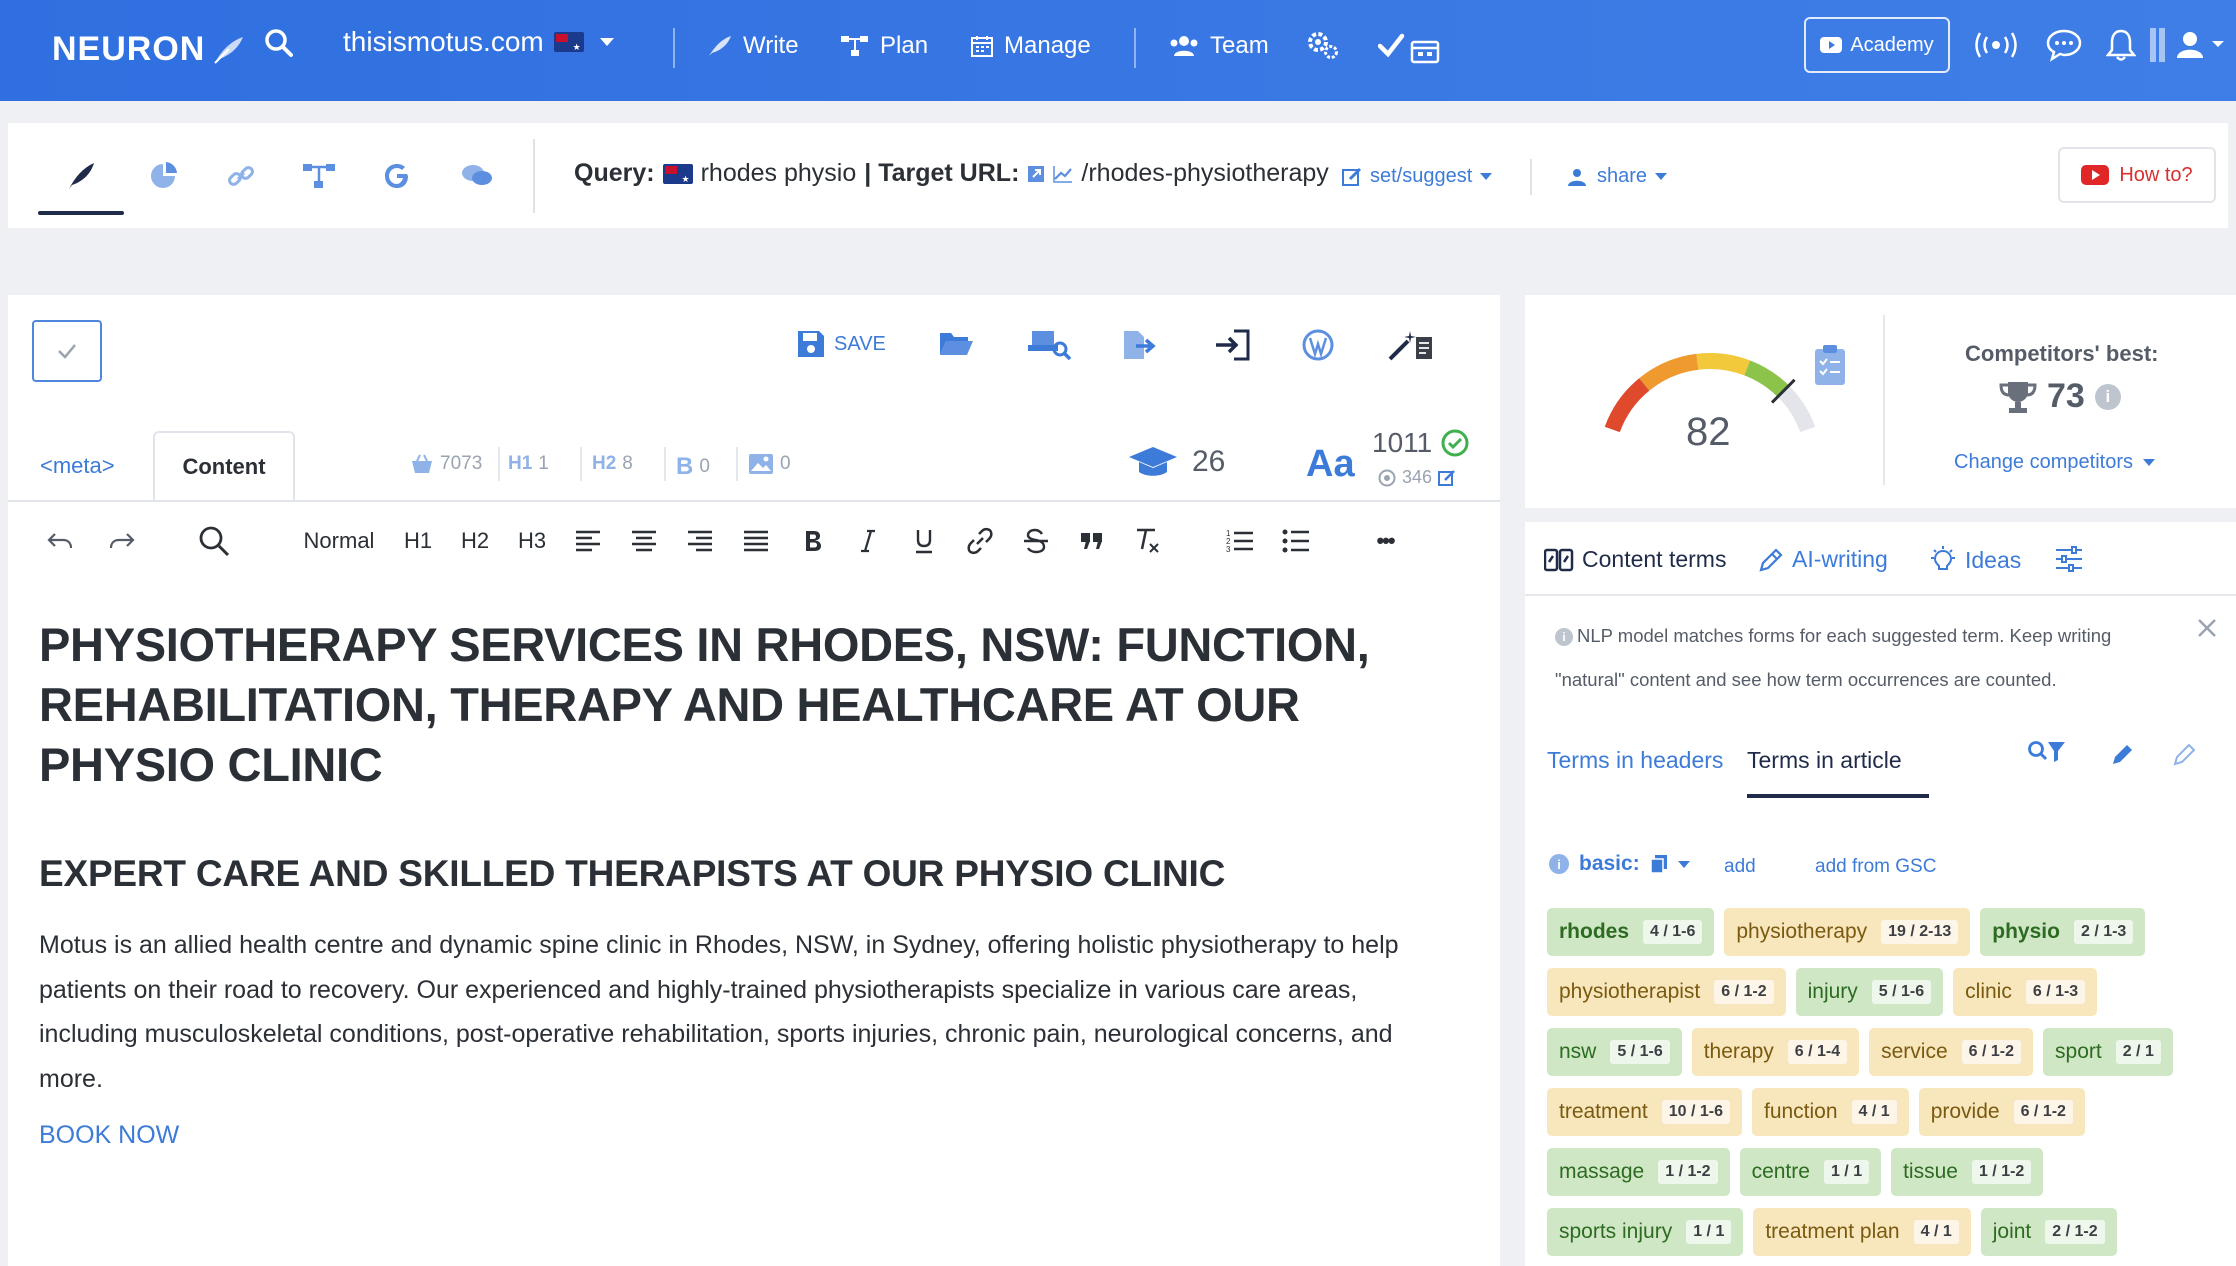 This screenshot has height=1266, width=2236. I want to click on info-icon: i, so click(2107, 396).